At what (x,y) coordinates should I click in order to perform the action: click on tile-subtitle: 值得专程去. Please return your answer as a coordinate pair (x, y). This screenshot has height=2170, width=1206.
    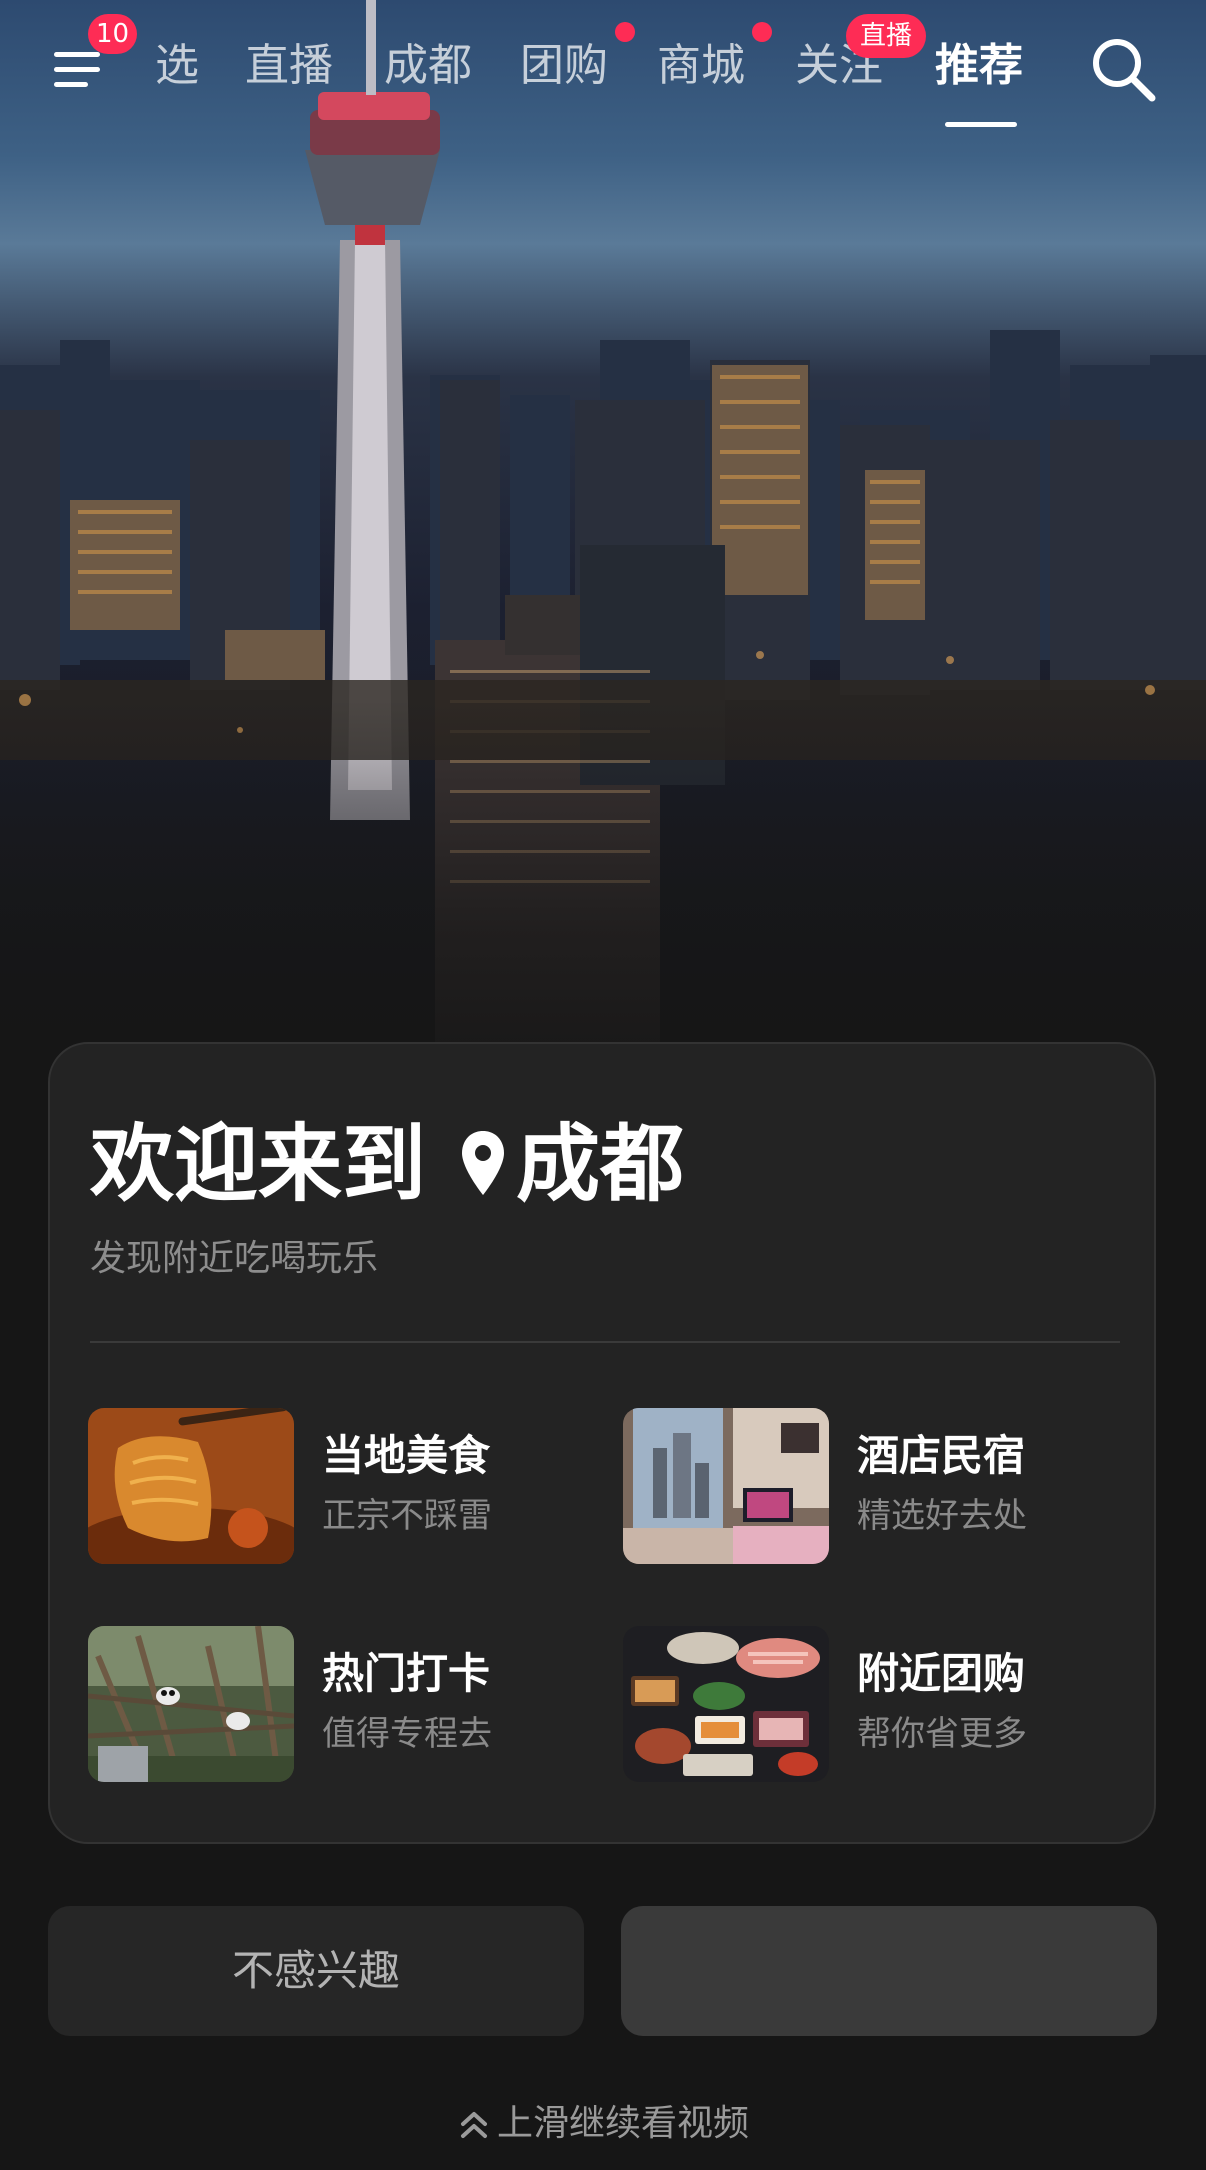
    Looking at the image, I should click on (407, 1734).